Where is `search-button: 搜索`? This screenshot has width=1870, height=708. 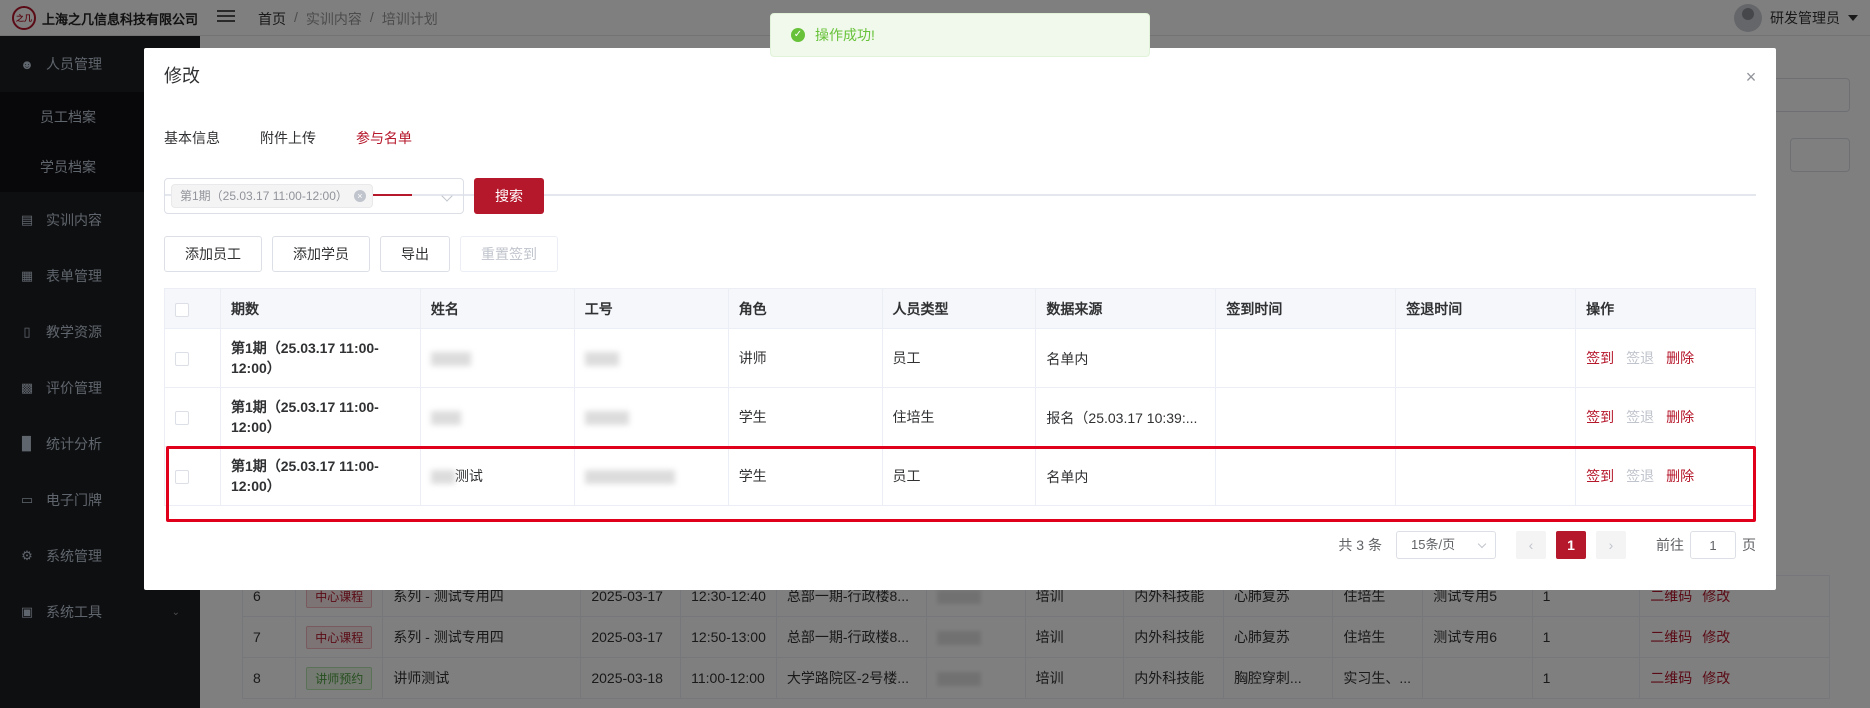
search-button: 搜索 is located at coordinates (509, 196).